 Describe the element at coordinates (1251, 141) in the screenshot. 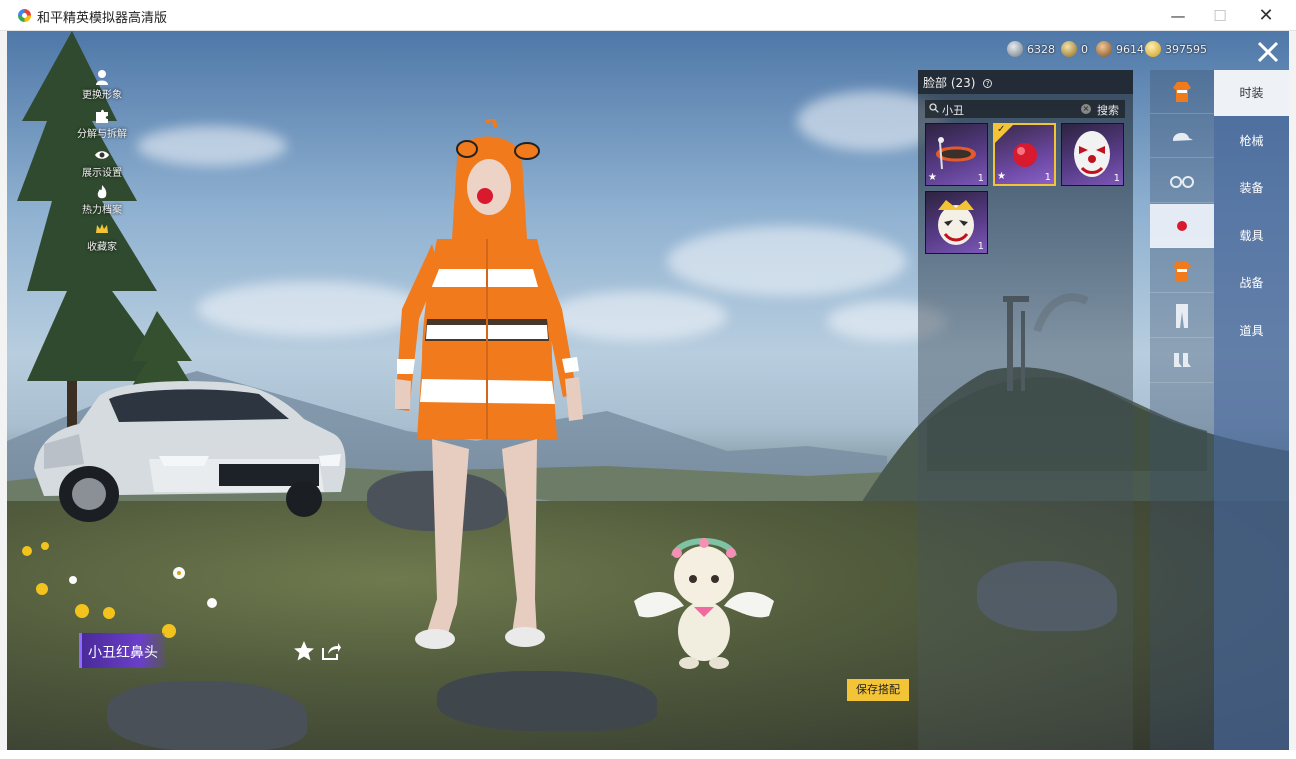

I see `tab-weapons: 枪械` at that location.